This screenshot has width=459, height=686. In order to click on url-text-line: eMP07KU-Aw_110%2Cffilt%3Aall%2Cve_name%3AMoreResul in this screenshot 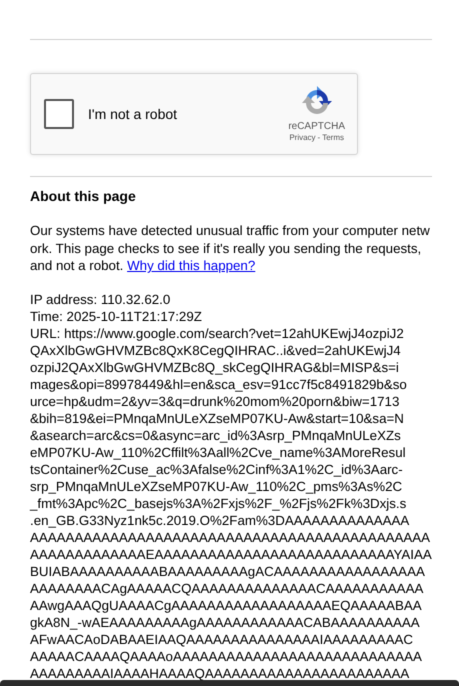, I will do `click(218, 452)`.